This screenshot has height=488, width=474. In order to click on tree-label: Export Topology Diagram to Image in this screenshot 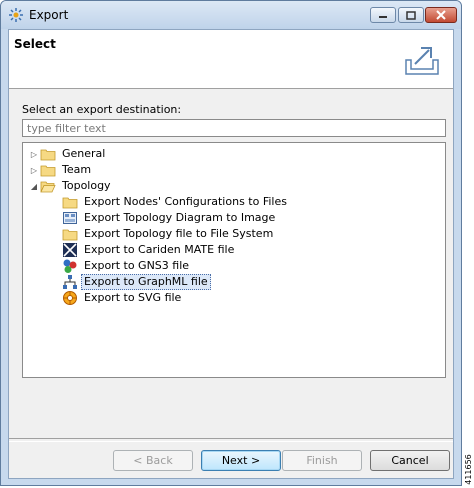, I will do `click(180, 217)`.